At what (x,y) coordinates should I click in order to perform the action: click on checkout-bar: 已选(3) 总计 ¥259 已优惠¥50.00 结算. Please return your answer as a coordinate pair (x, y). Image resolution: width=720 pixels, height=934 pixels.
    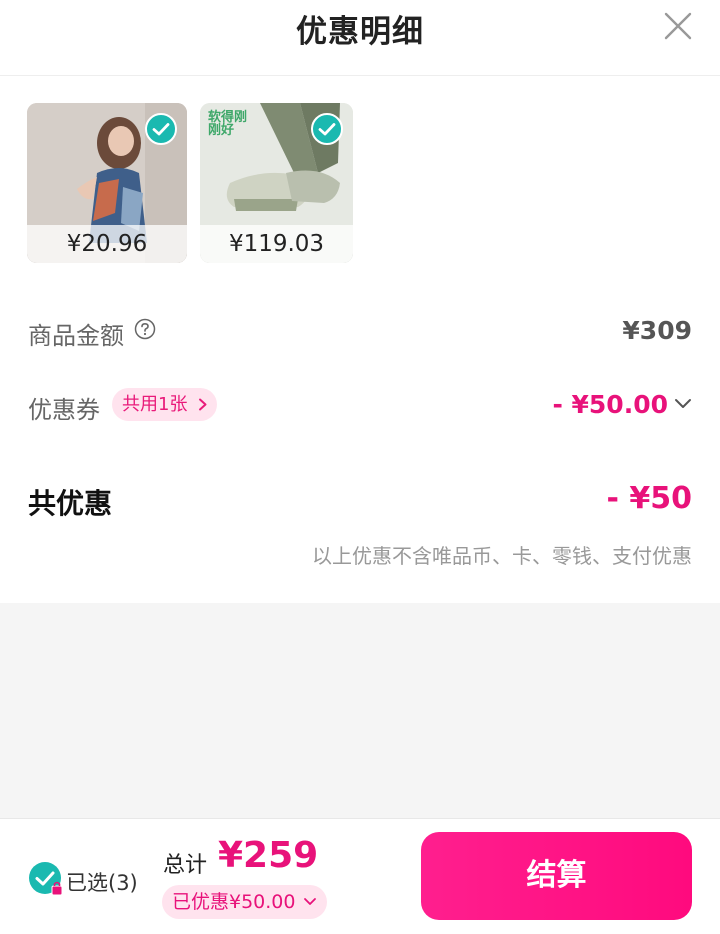
    Looking at the image, I should click on (360, 876).